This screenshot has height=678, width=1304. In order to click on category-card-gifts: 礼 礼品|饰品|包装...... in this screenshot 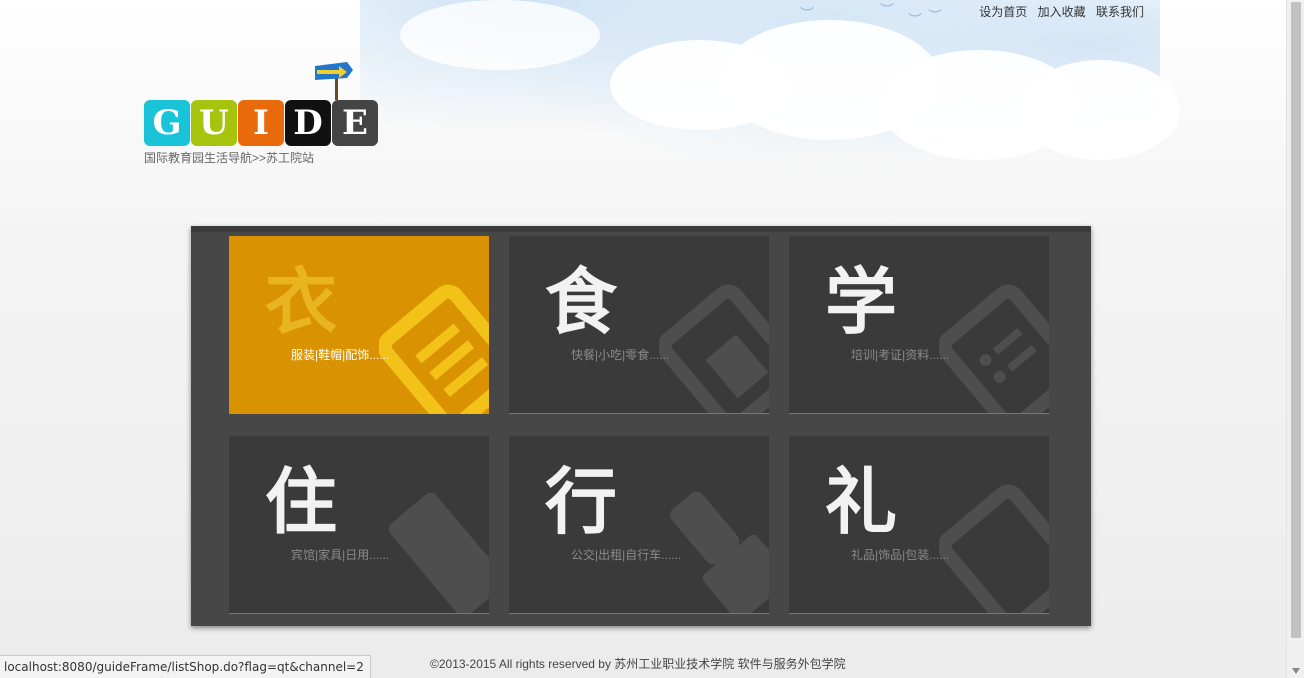, I will do `click(919, 525)`.